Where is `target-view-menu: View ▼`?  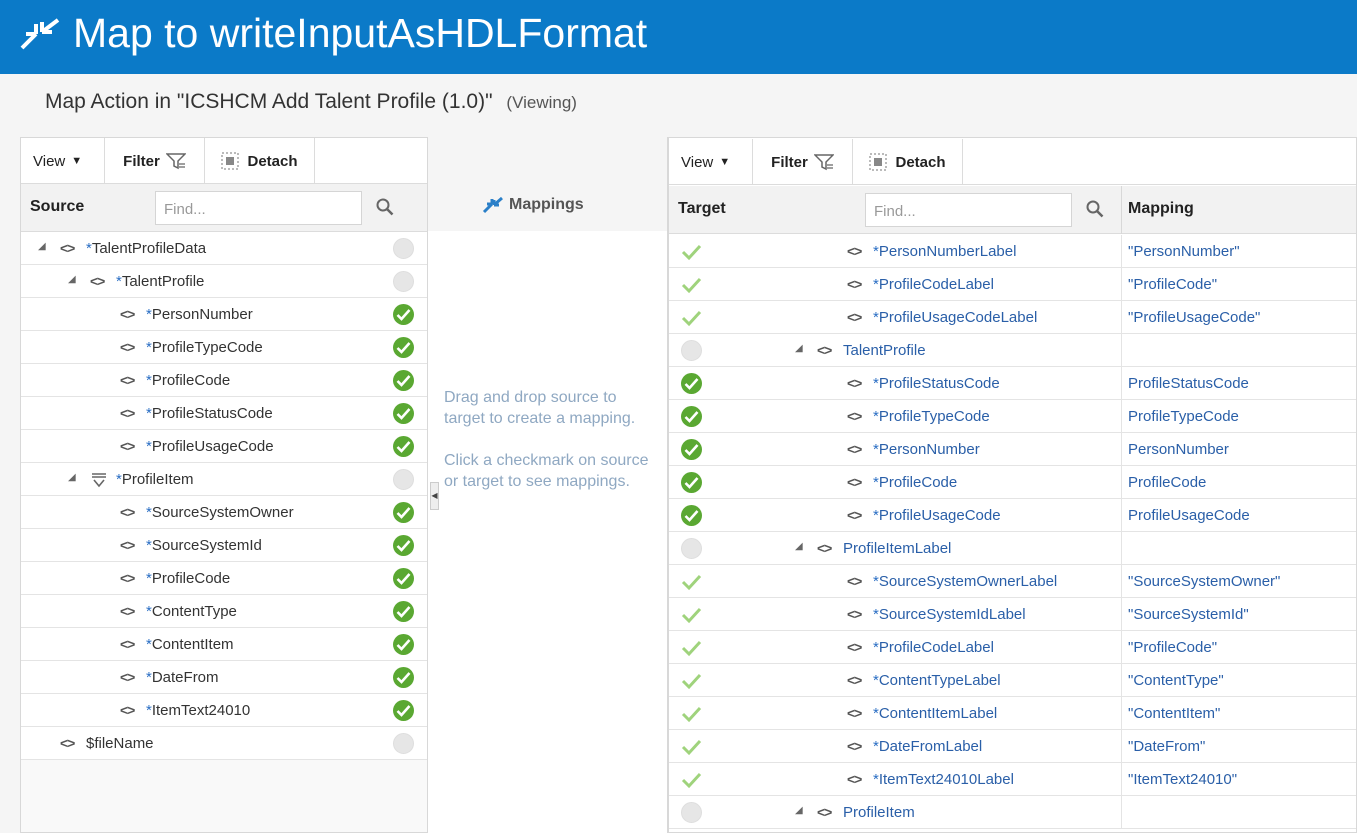
target-view-menu: View ▼ is located at coordinates (711, 162).